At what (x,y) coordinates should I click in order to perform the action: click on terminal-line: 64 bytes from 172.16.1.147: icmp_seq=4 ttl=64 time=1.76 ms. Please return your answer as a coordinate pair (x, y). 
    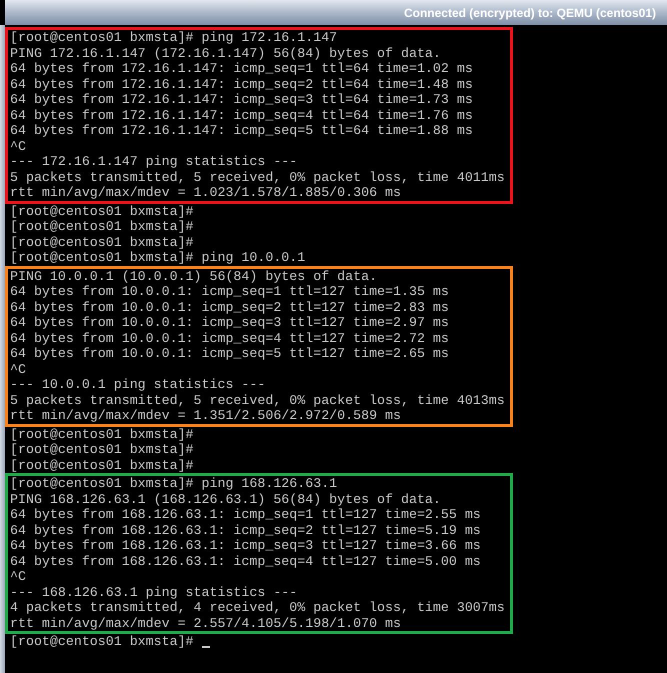
    Looking at the image, I should click on (242, 115).